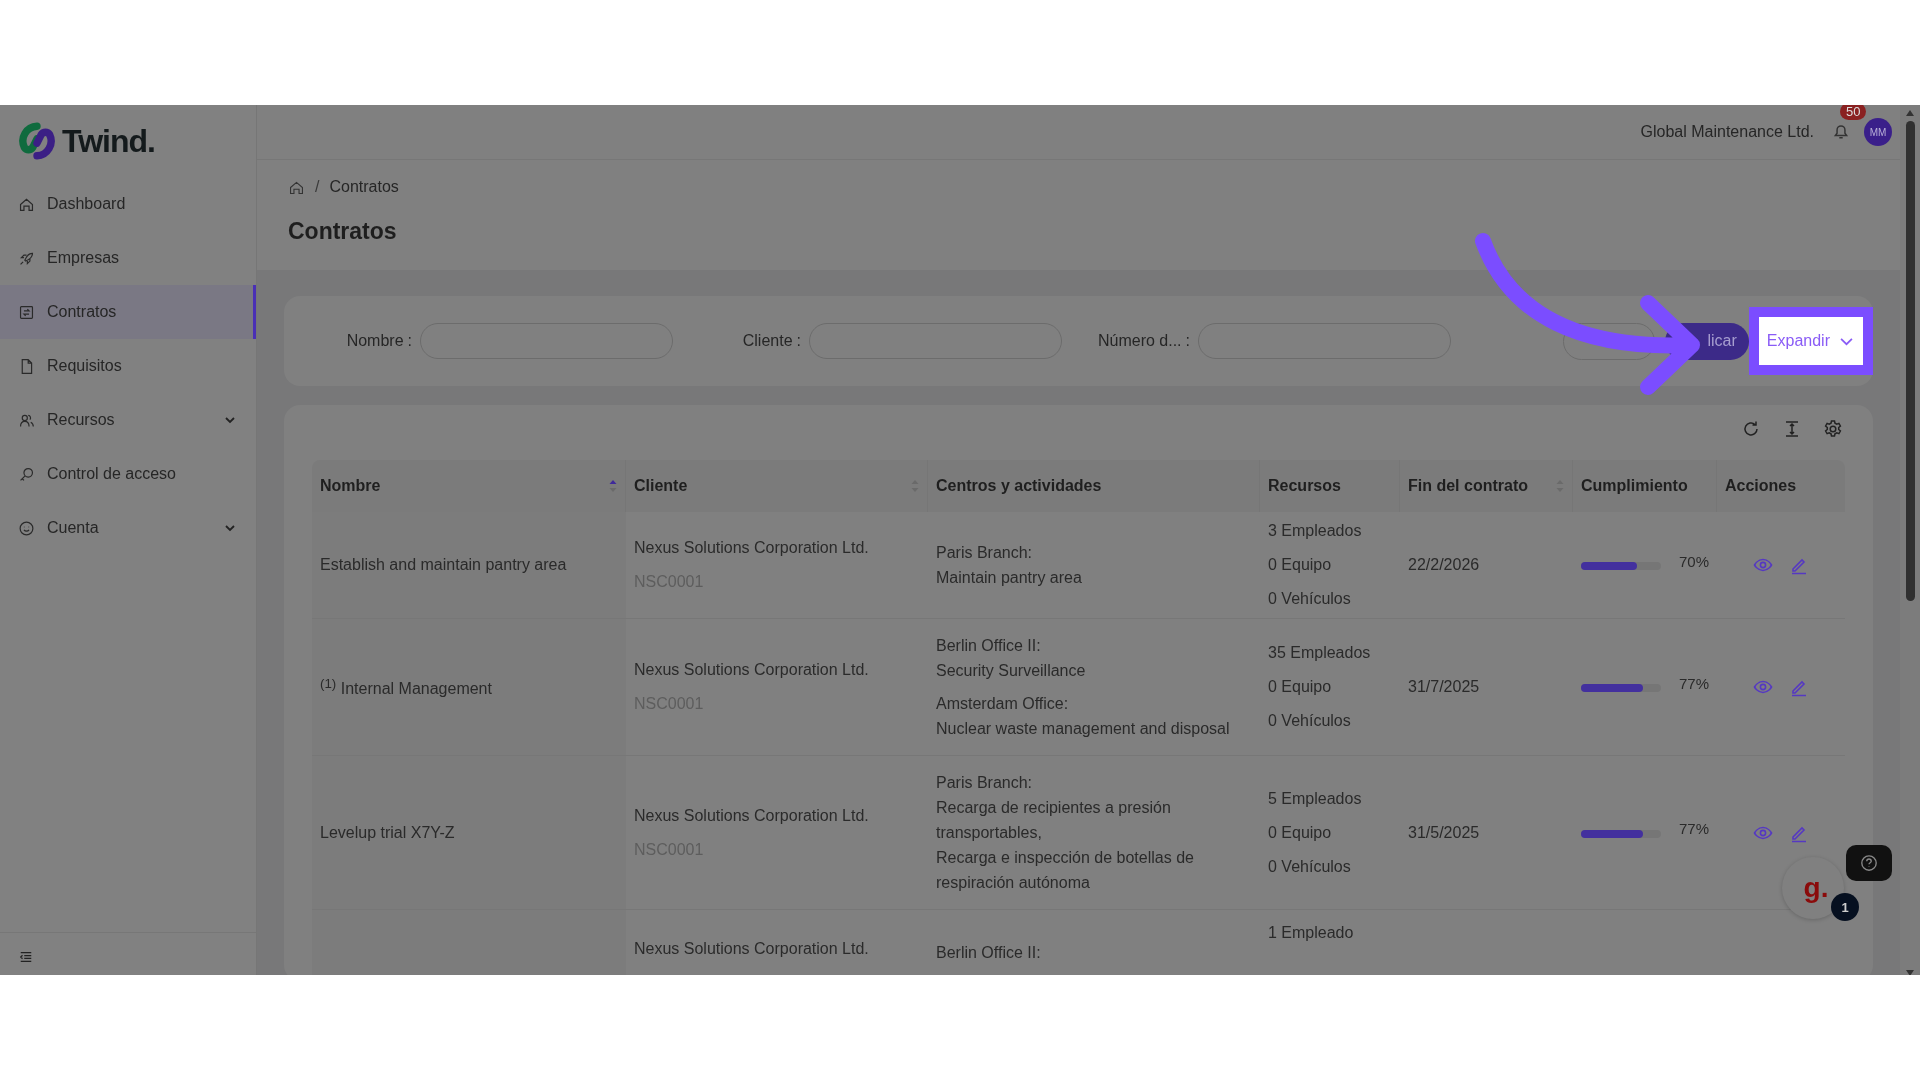 The width and height of the screenshot is (1920, 1080). What do you see at coordinates (1727, 132) in the screenshot?
I see `company-name: Global Maintenance Ltd.` at bounding box center [1727, 132].